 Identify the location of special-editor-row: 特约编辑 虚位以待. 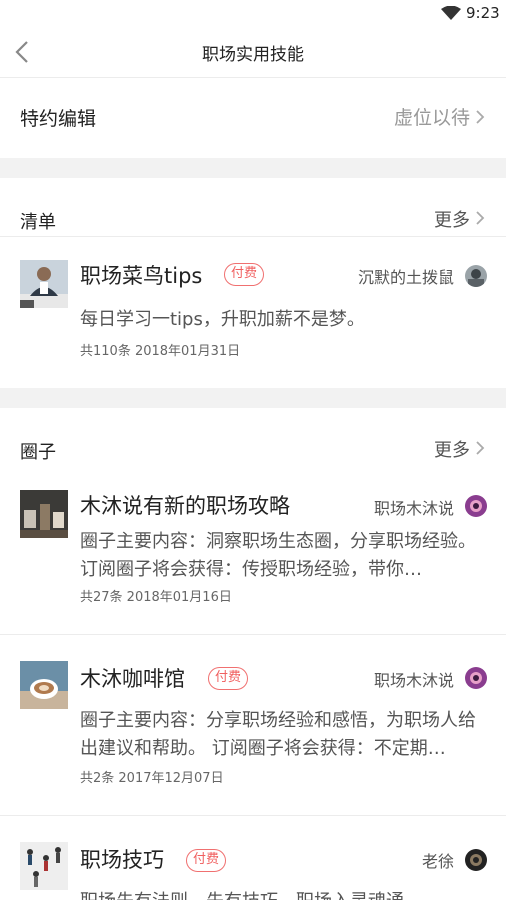
(253, 118).